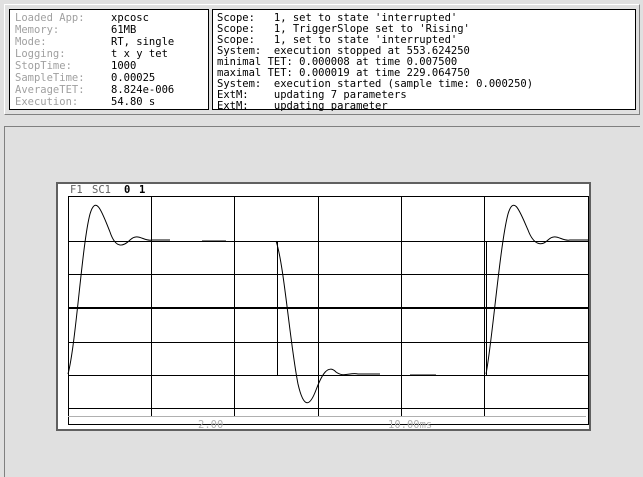  What do you see at coordinates (101, 190) in the screenshot?
I see `scope-label: SC1` at bounding box center [101, 190].